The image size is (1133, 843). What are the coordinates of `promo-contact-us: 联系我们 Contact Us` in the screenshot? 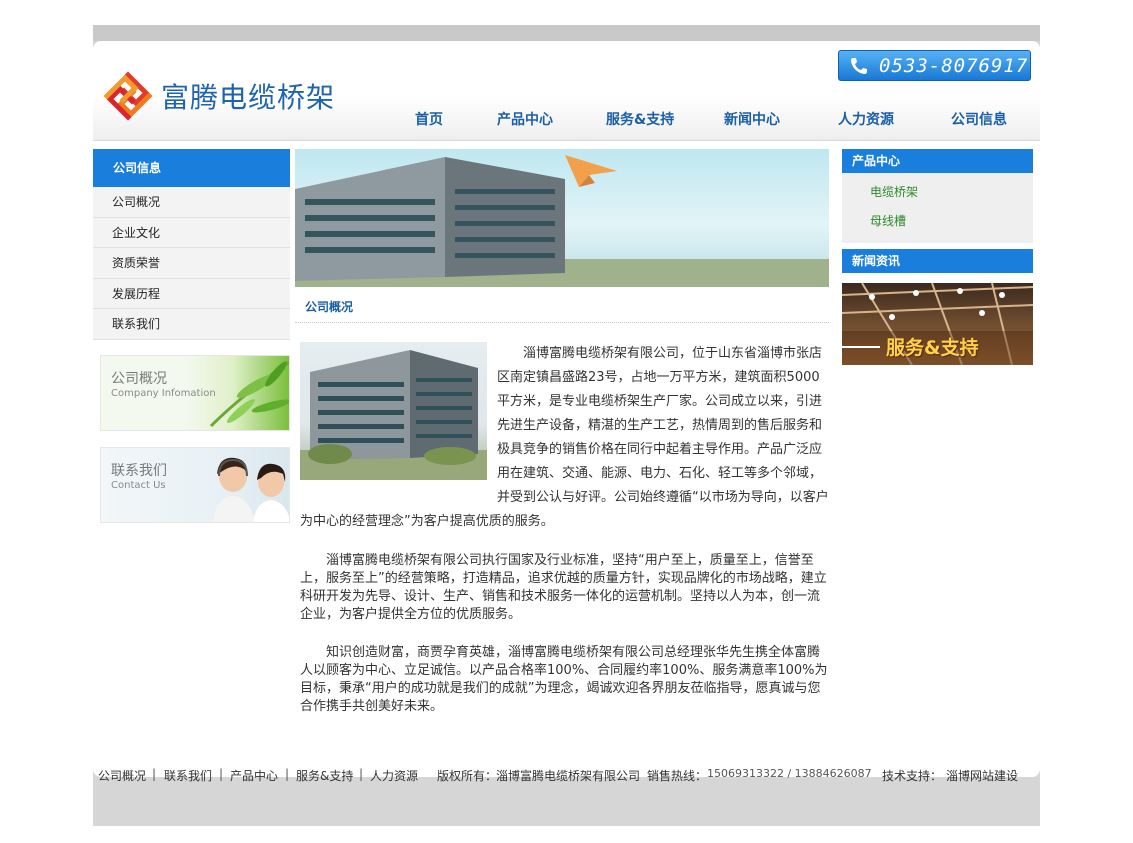 It's located at (195, 485).